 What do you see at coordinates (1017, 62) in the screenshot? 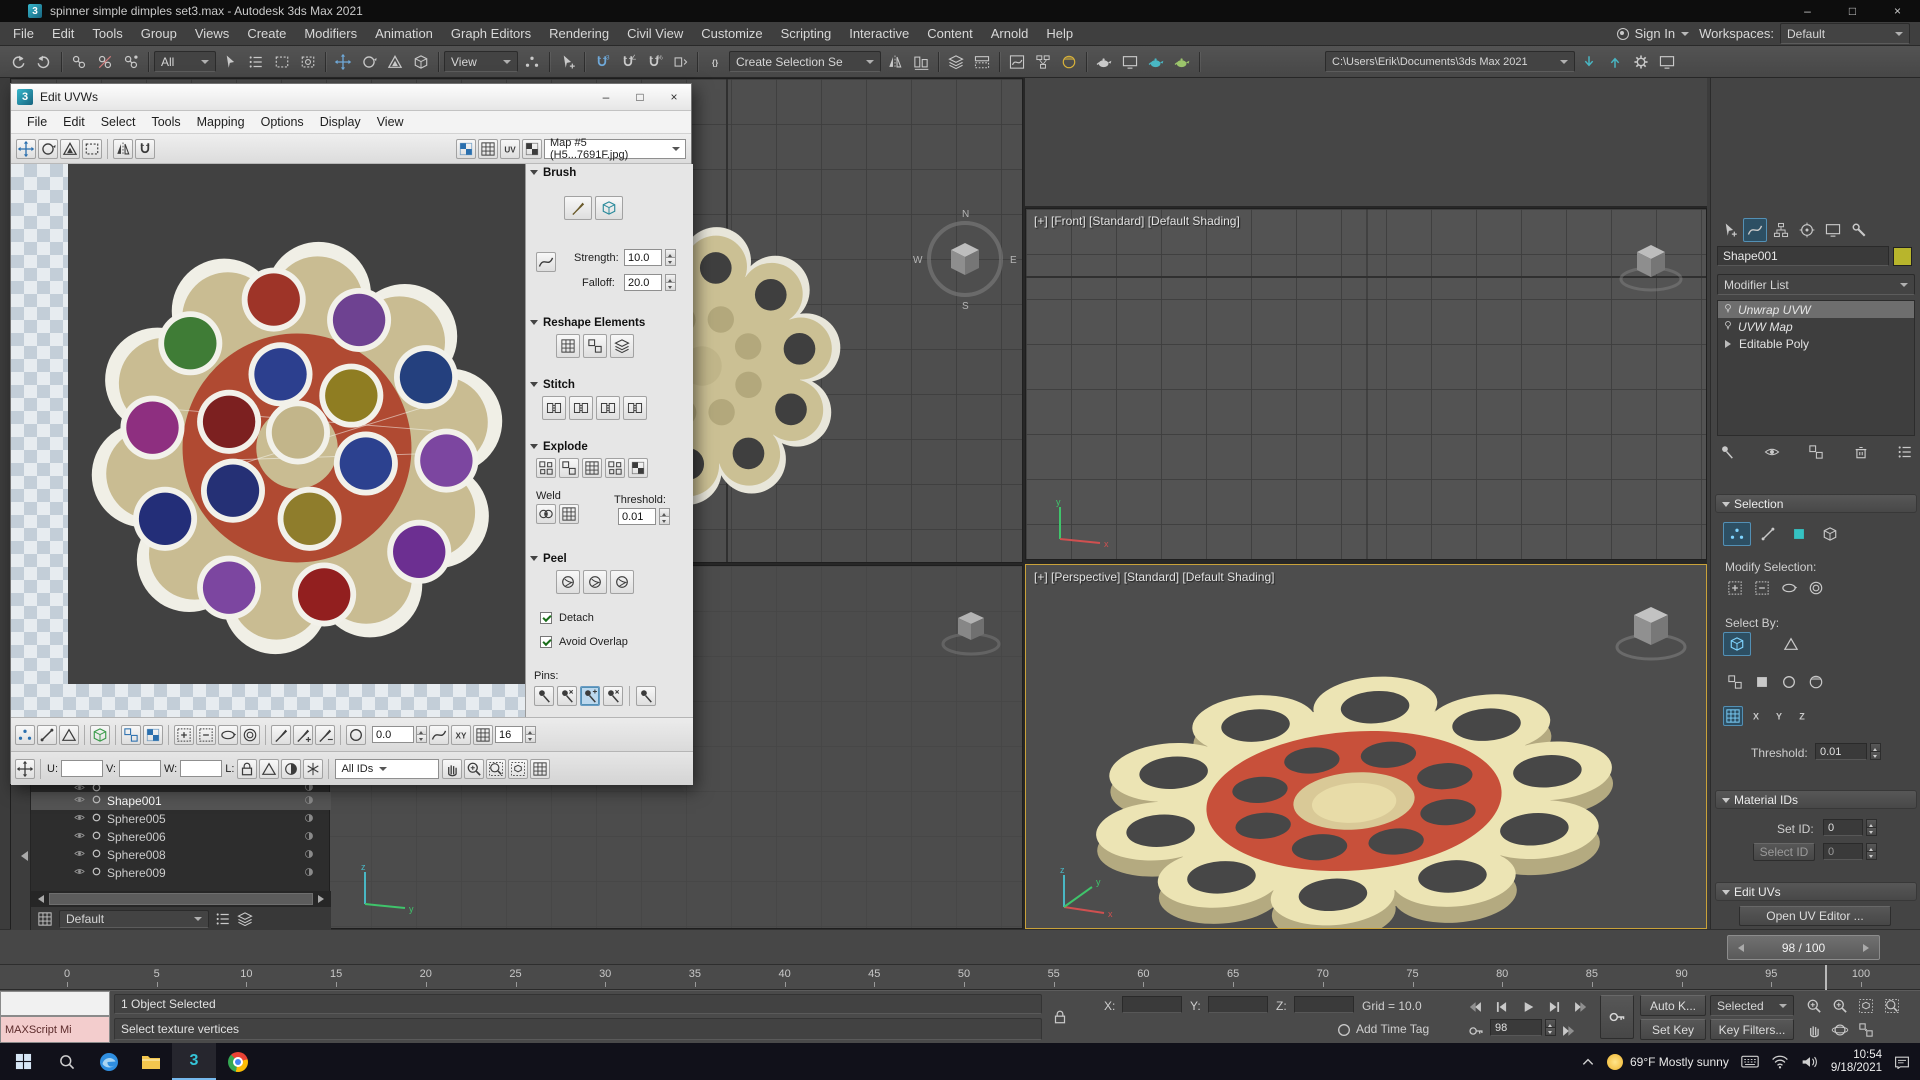
I see `curve-editor-icon` at bounding box center [1017, 62].